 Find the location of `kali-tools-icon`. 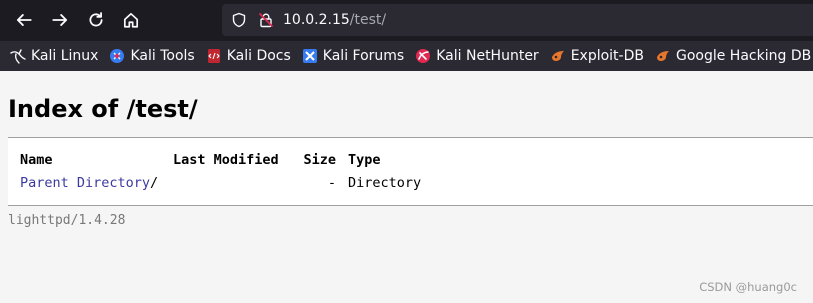

kali-tools-icon is located at coordinates (117, 56).